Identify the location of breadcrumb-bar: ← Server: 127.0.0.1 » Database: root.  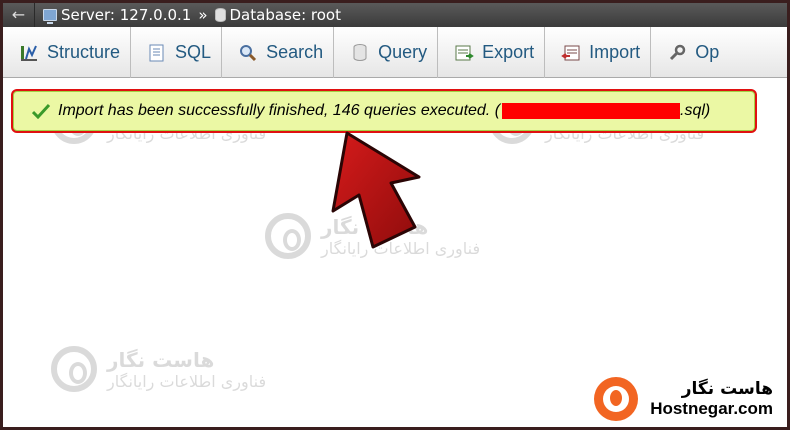
(395, 15).